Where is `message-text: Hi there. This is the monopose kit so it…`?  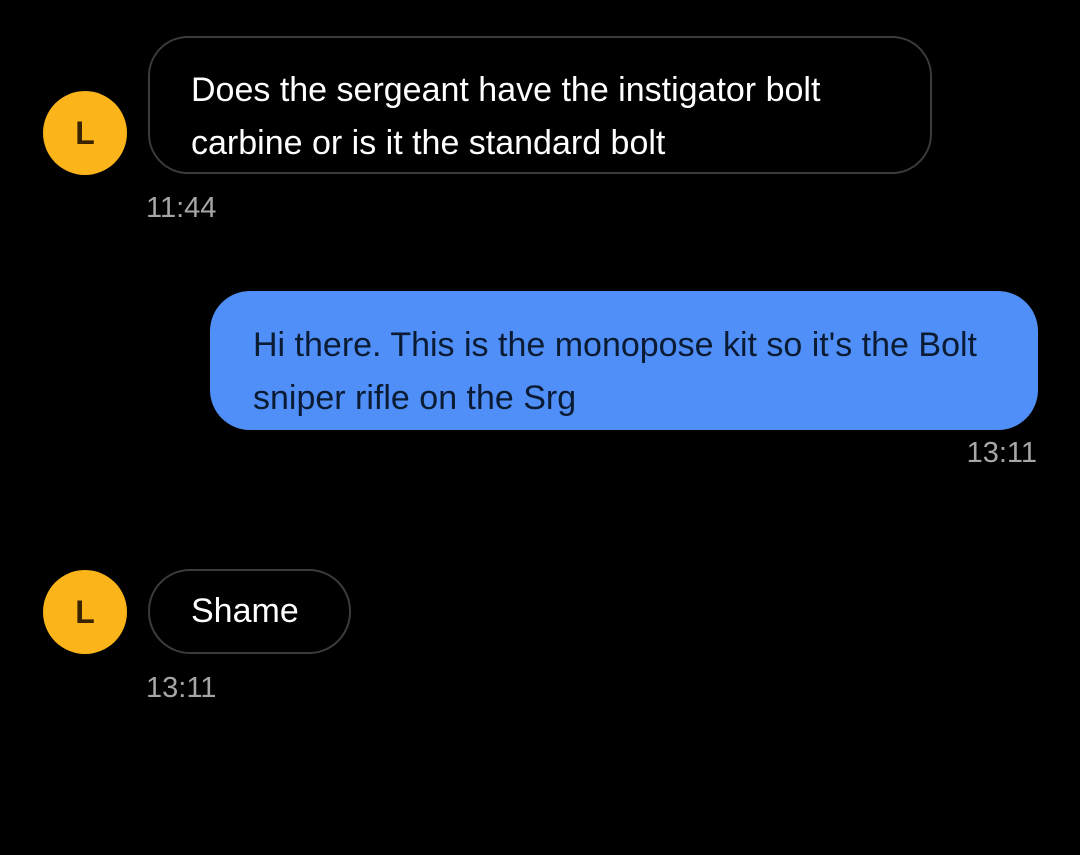 message-text: Hi there. This is the monopose kit so it… is located at coordinates (615, 371).